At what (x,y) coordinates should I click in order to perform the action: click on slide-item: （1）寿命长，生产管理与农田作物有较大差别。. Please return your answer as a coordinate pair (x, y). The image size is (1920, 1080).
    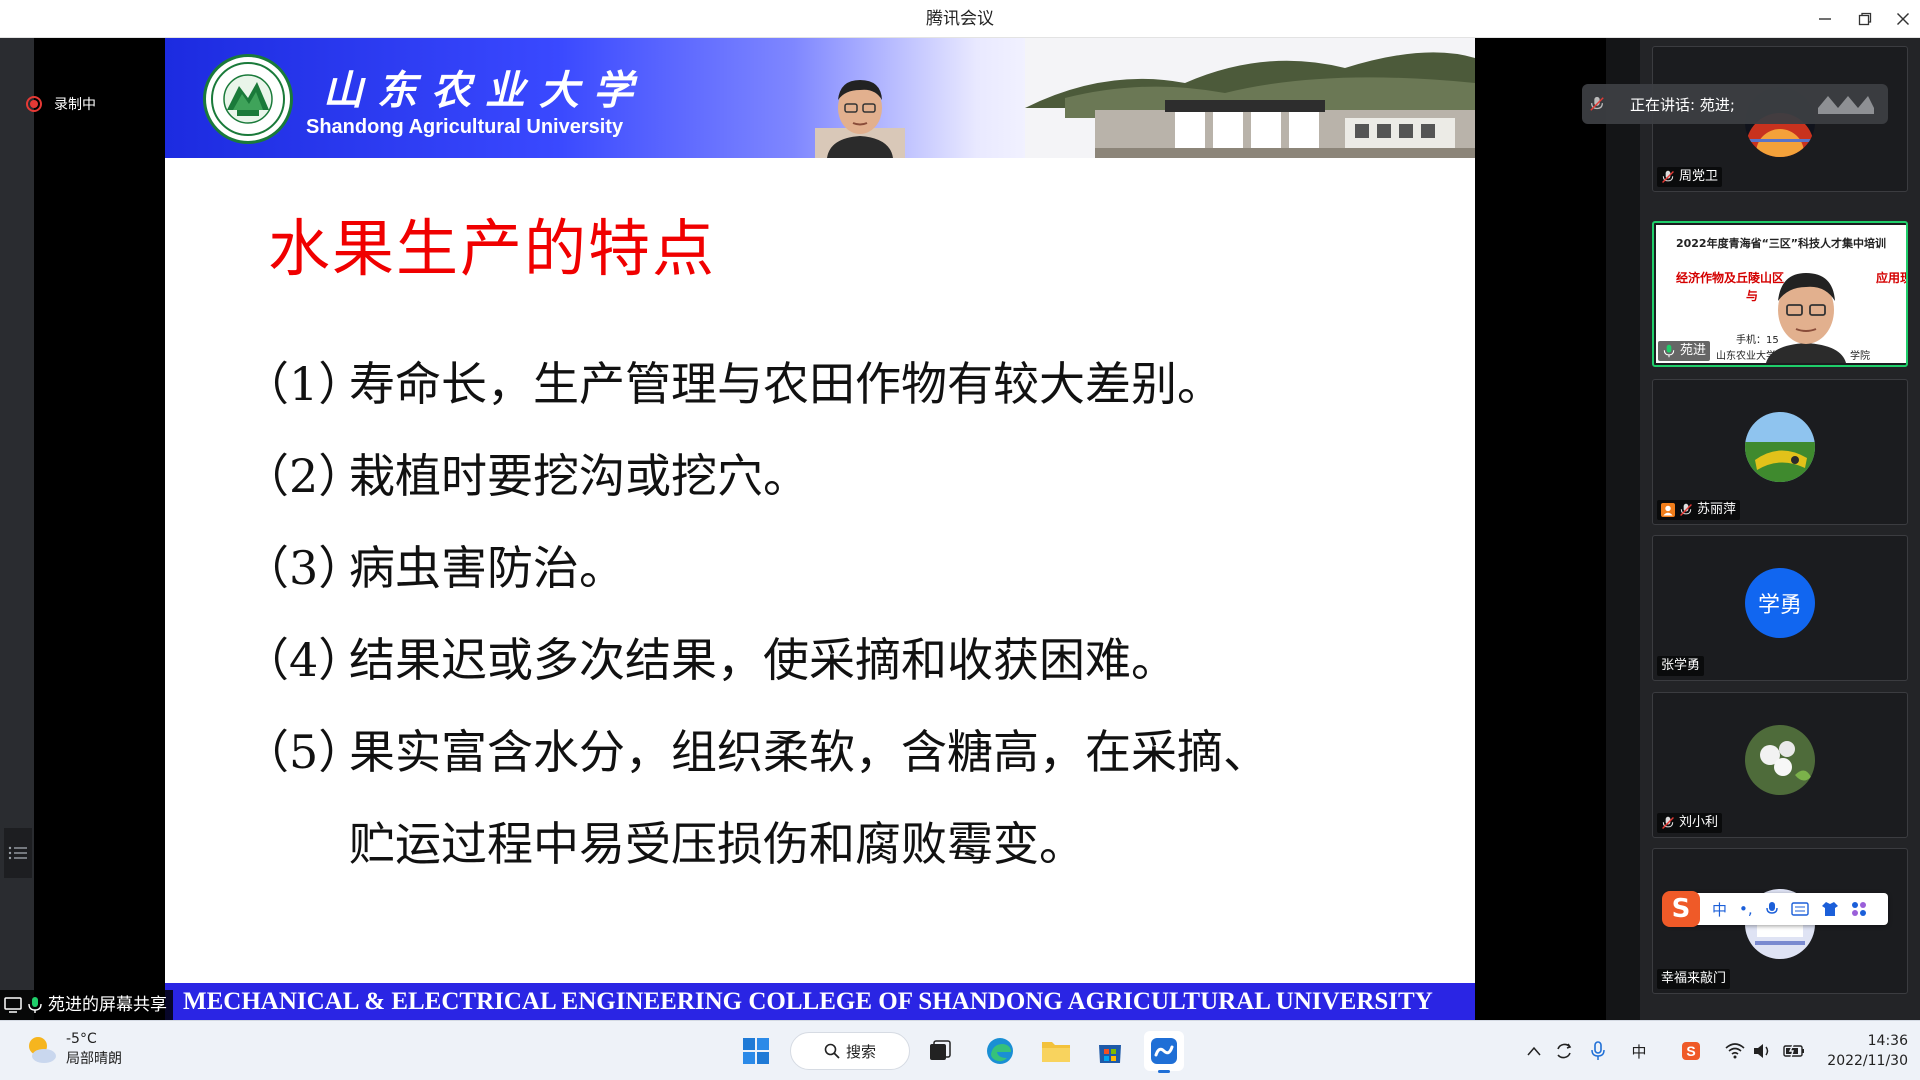
    Looking at the image, I should click on (733, 384).